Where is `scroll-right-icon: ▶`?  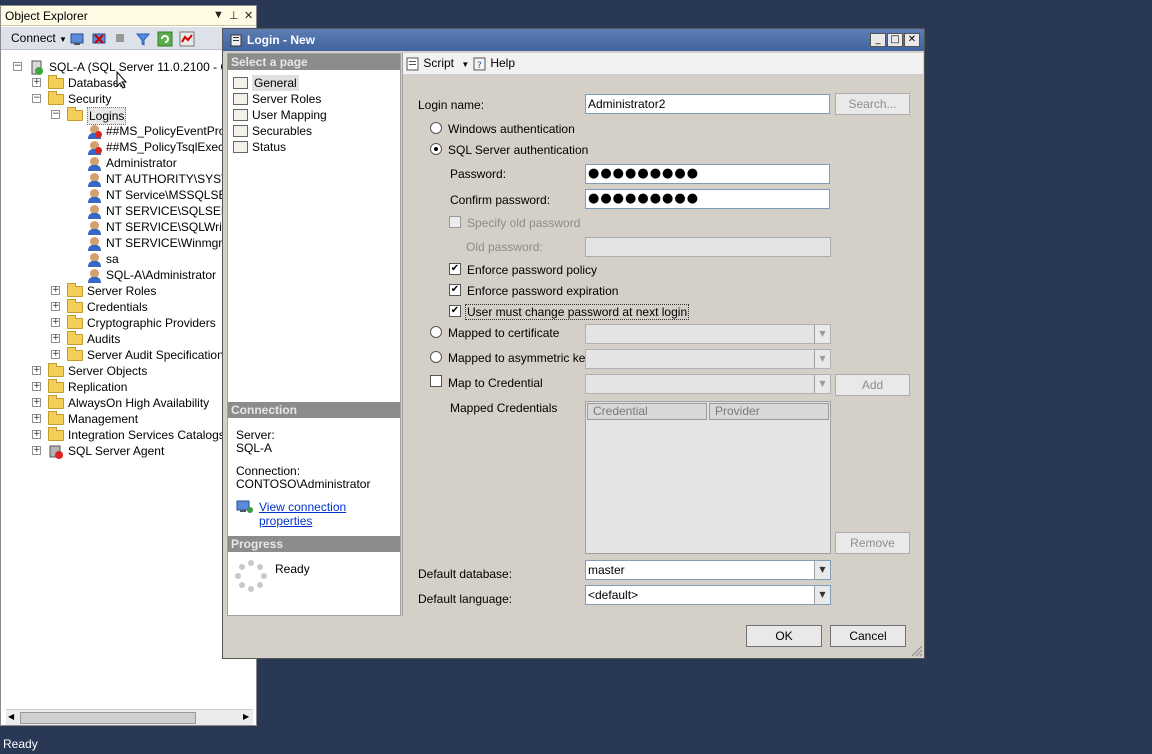 scroll-right-icon: ▶ is located at coordinates (246, 716).